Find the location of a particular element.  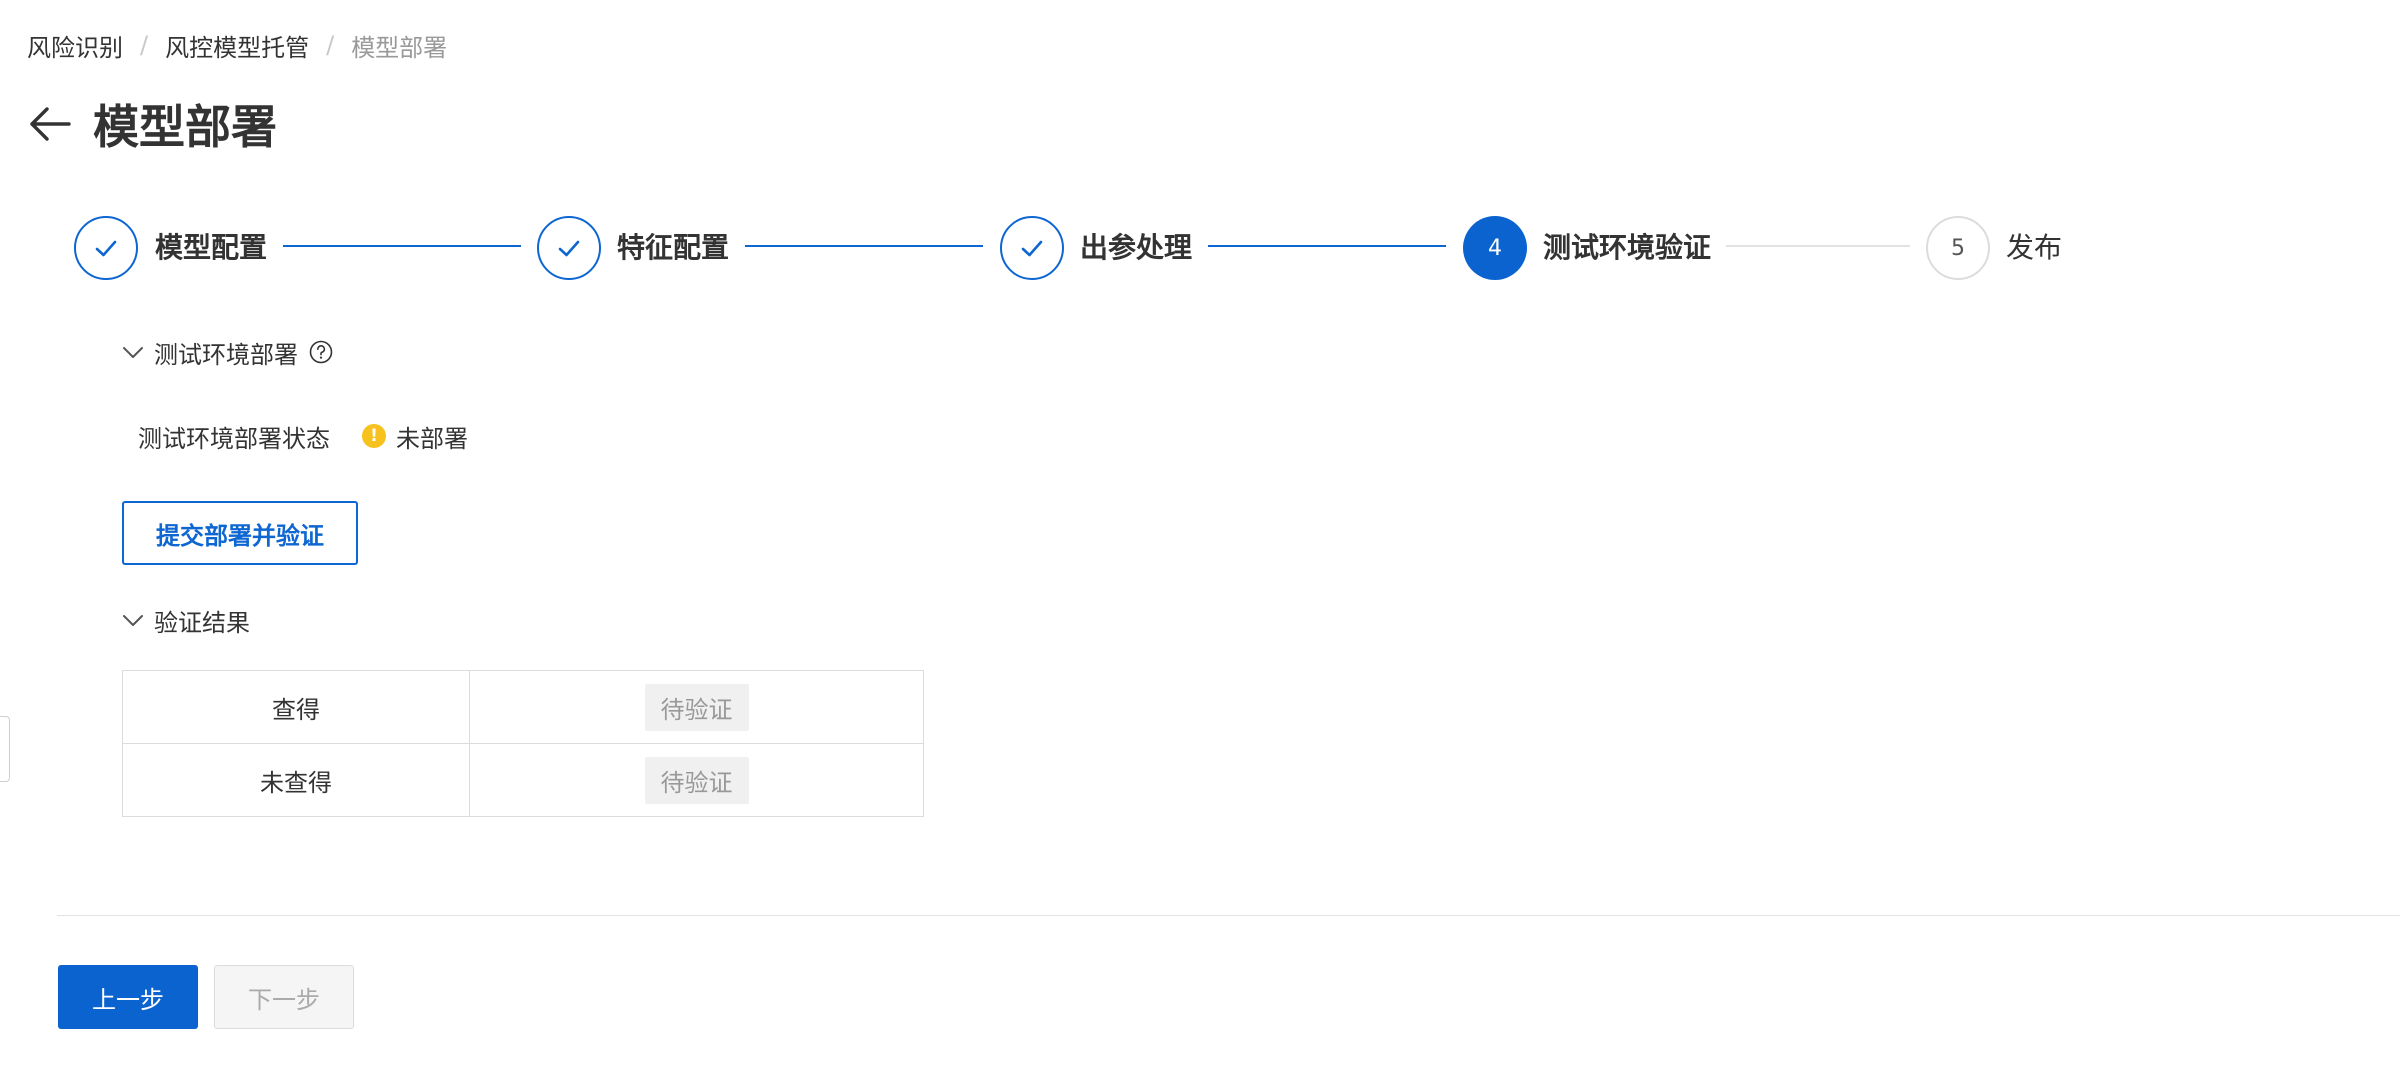

breadcrumb-item-model-hosting: 风控模型托管 is located at coordinates (237, 45).